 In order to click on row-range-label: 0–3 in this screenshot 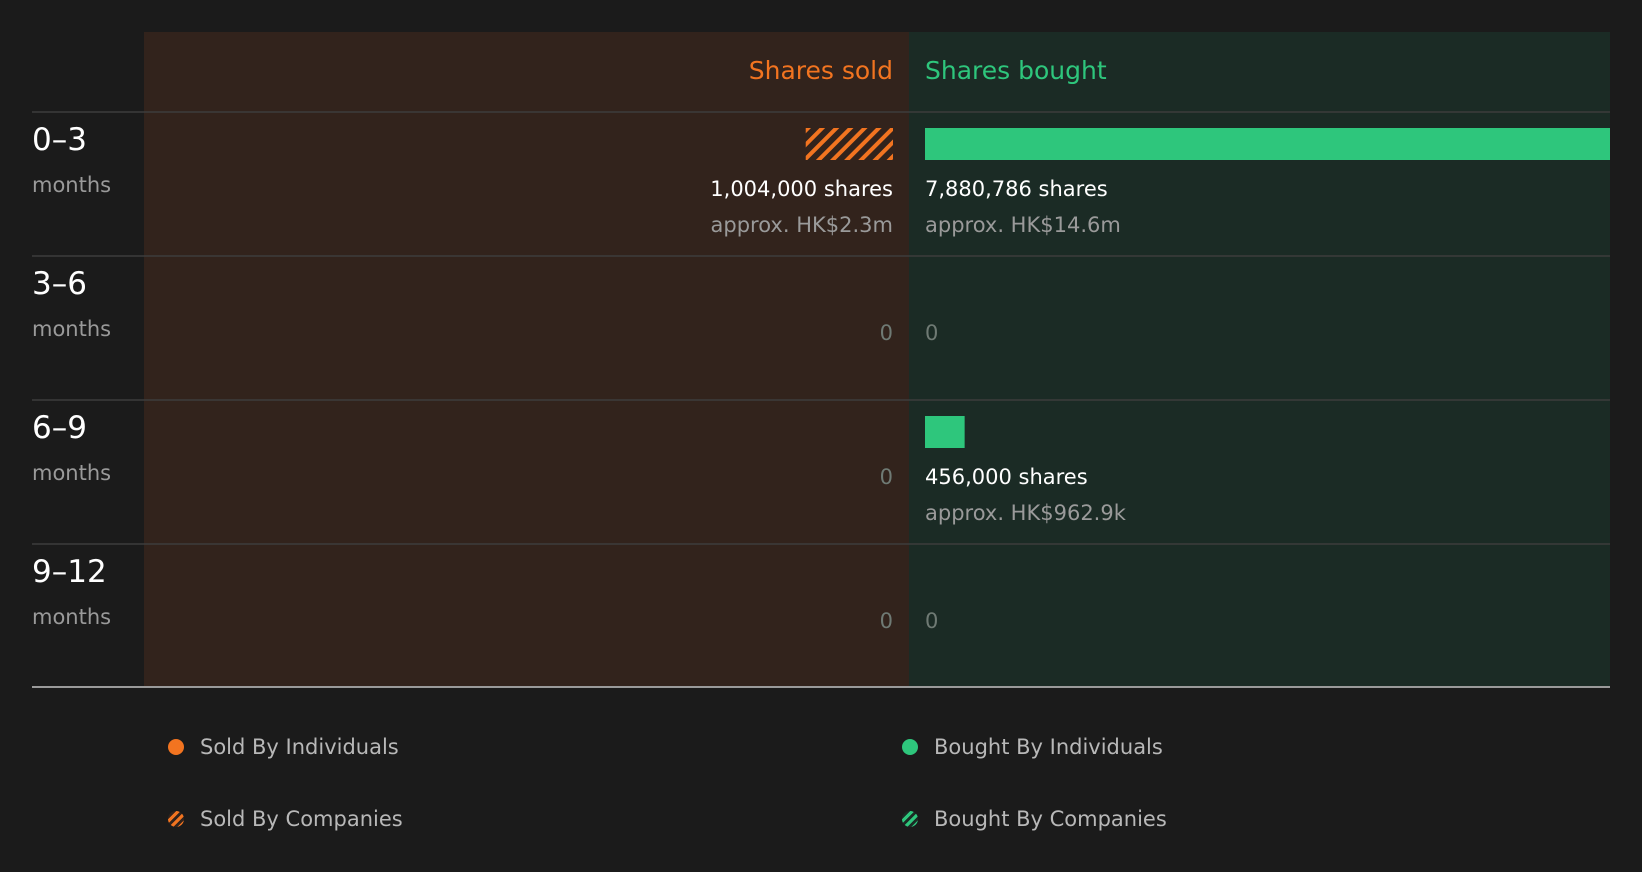, I will do `click(59, 140)`.